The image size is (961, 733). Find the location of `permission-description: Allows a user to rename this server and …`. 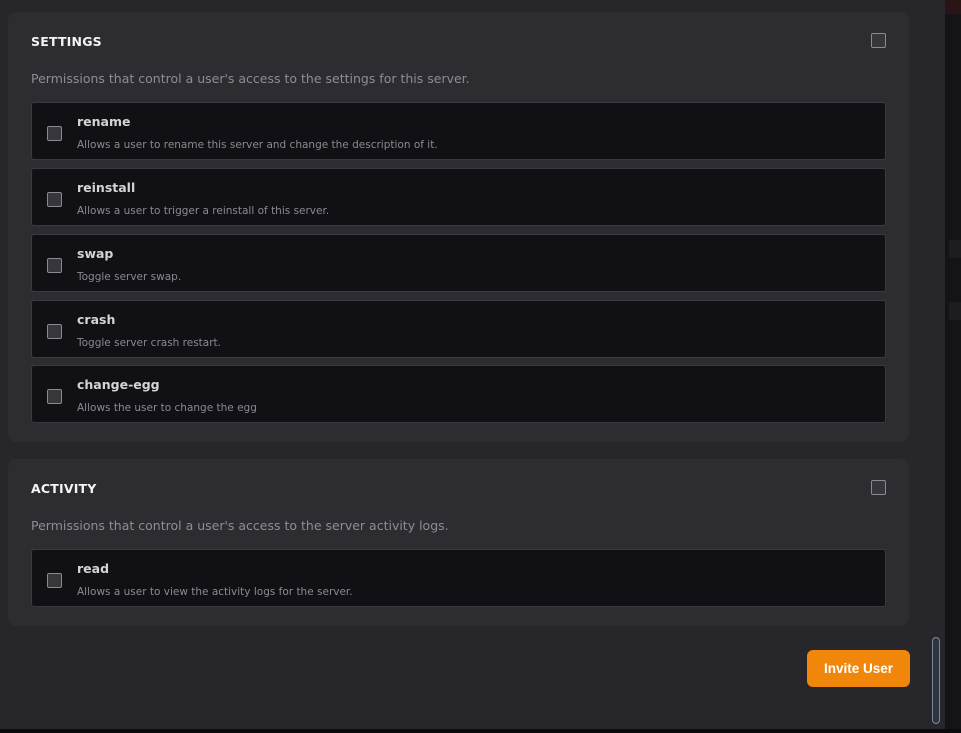

permission-description: Allows a user to rename this server and … is located at coordinates (257, 145).